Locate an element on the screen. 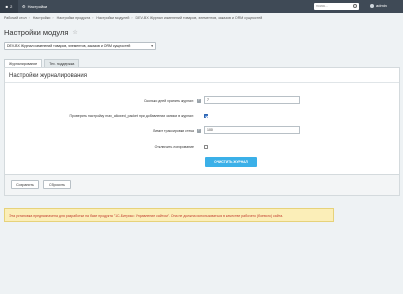 Image resolution: width=403 pixels, height=294 pixels. clear-log-button: ОЧИСТИТЬ ЖУРНАЛ is located at coordinates (231, 162).